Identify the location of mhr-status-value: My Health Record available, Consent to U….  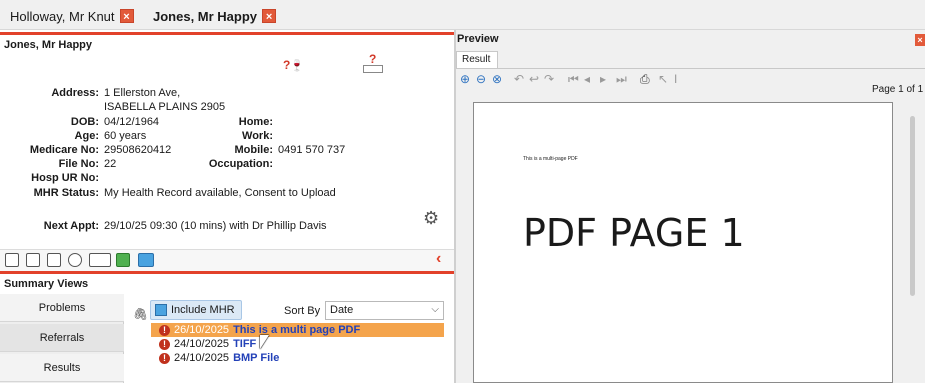
(220, 193).